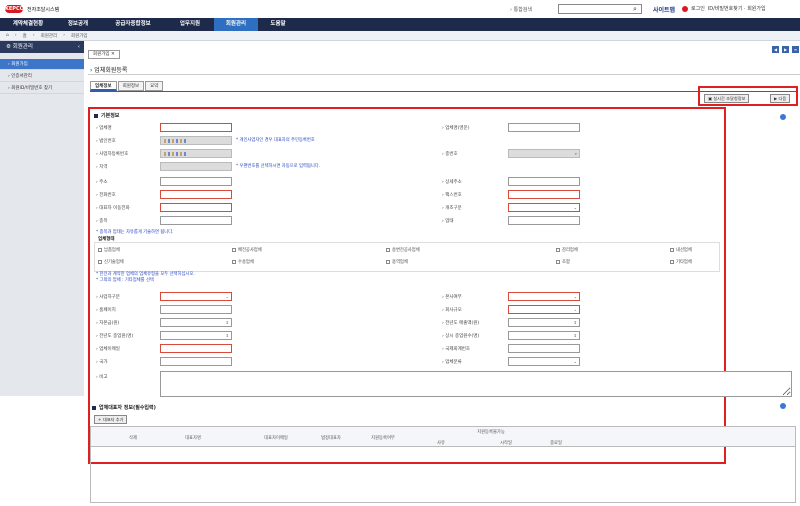 Image resolution: width=800 pixels, height=506 pixels. Describe the element at coordinates (452, 182) in the screenshot. I see `label-address-detail: › 상세주소` at that location.